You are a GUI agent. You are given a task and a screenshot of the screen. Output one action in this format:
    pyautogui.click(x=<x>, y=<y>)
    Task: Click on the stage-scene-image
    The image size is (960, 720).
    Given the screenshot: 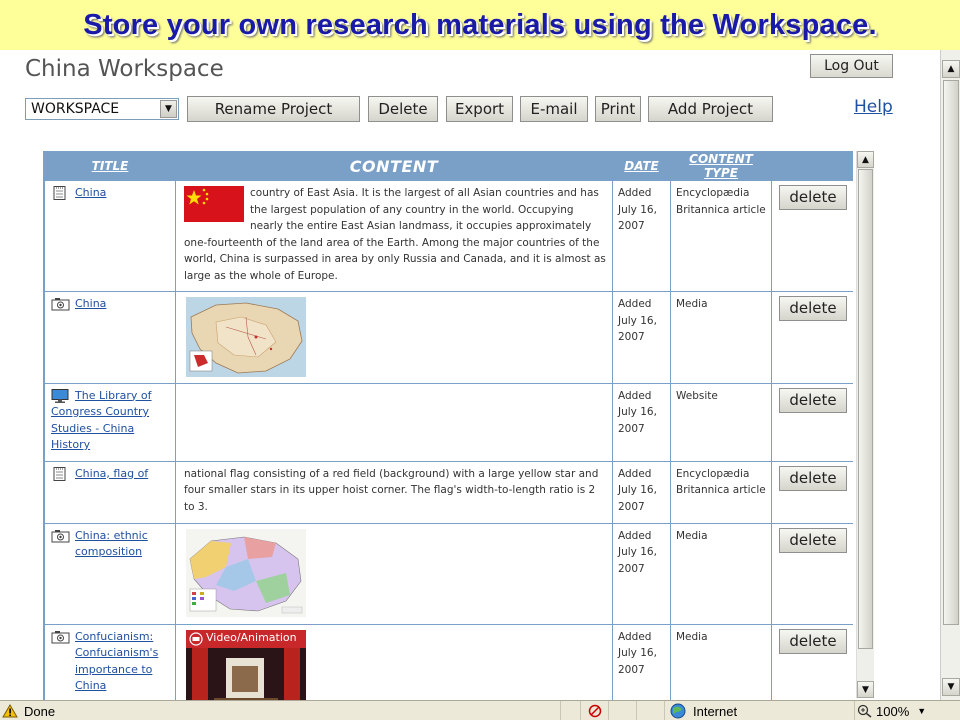 What is the action you would take?
    pyautogui.click(x=246, y=673)
    